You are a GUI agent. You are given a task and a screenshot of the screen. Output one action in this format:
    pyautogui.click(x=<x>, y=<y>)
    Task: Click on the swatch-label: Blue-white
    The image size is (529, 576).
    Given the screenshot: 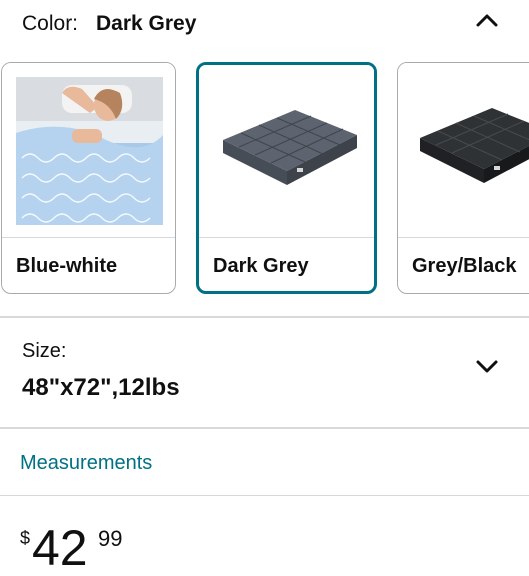 What is the action you would take?
    pyautogui.click(x=67, y=266)
    